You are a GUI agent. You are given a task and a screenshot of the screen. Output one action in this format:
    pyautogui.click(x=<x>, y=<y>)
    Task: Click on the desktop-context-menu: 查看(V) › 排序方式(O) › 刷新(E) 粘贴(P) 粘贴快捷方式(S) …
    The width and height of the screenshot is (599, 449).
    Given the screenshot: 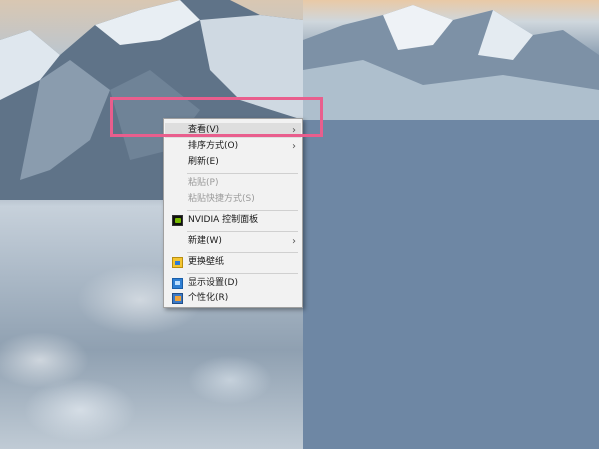 What is the action you would take?
    pyautogui.click(x=233, y=213)
    